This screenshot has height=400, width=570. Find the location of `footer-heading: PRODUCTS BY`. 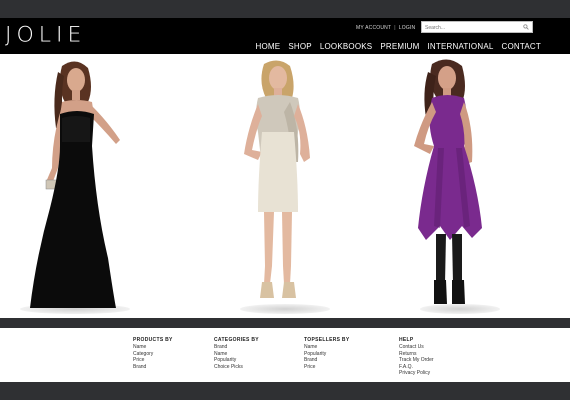

footer-heading: PRODUCTS BY is located at coordinates (153, 340).